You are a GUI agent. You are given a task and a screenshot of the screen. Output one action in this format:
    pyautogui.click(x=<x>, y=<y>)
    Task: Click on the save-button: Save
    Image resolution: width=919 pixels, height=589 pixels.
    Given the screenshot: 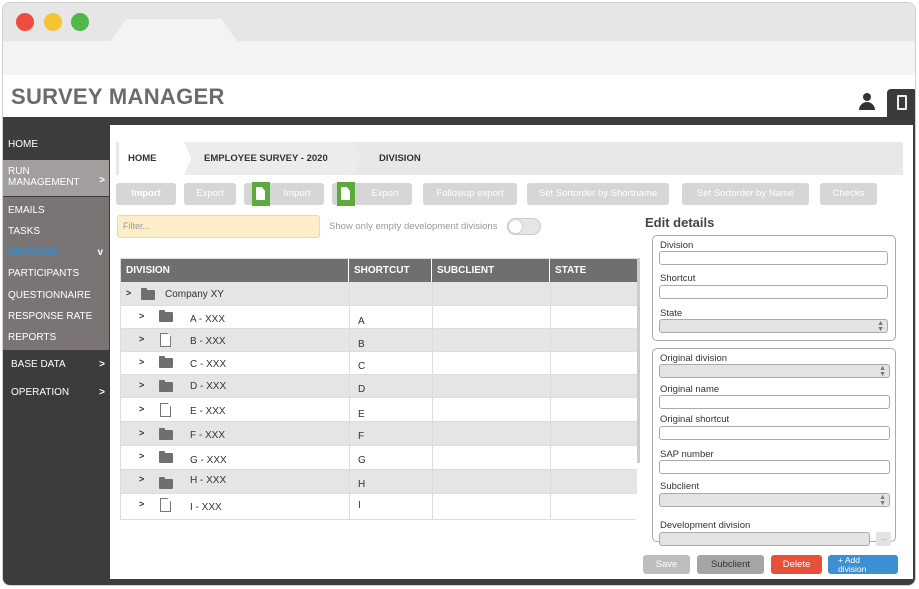 What is the action you would take?
    pyautogui.click(x=666, y=564)
    